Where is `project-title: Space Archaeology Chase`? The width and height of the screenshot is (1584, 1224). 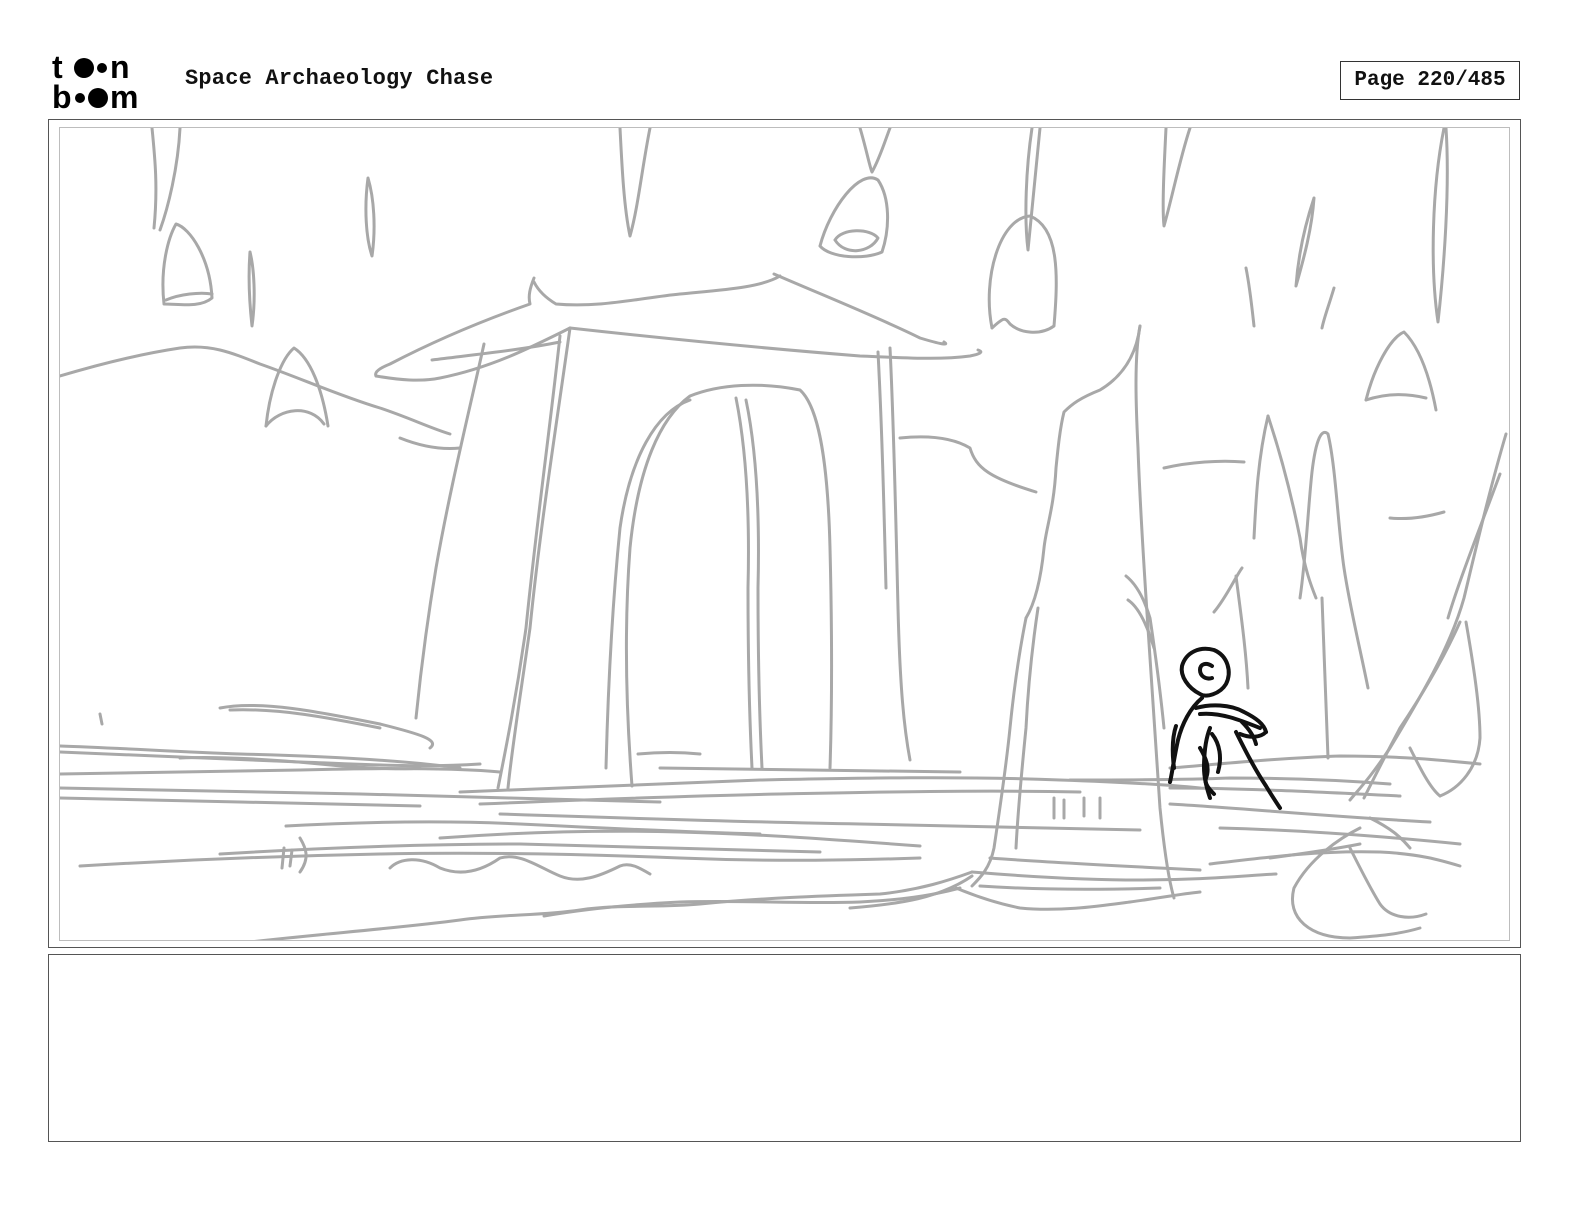
project-title: Space Archaeology Chase is located at coordinates (339, 78).